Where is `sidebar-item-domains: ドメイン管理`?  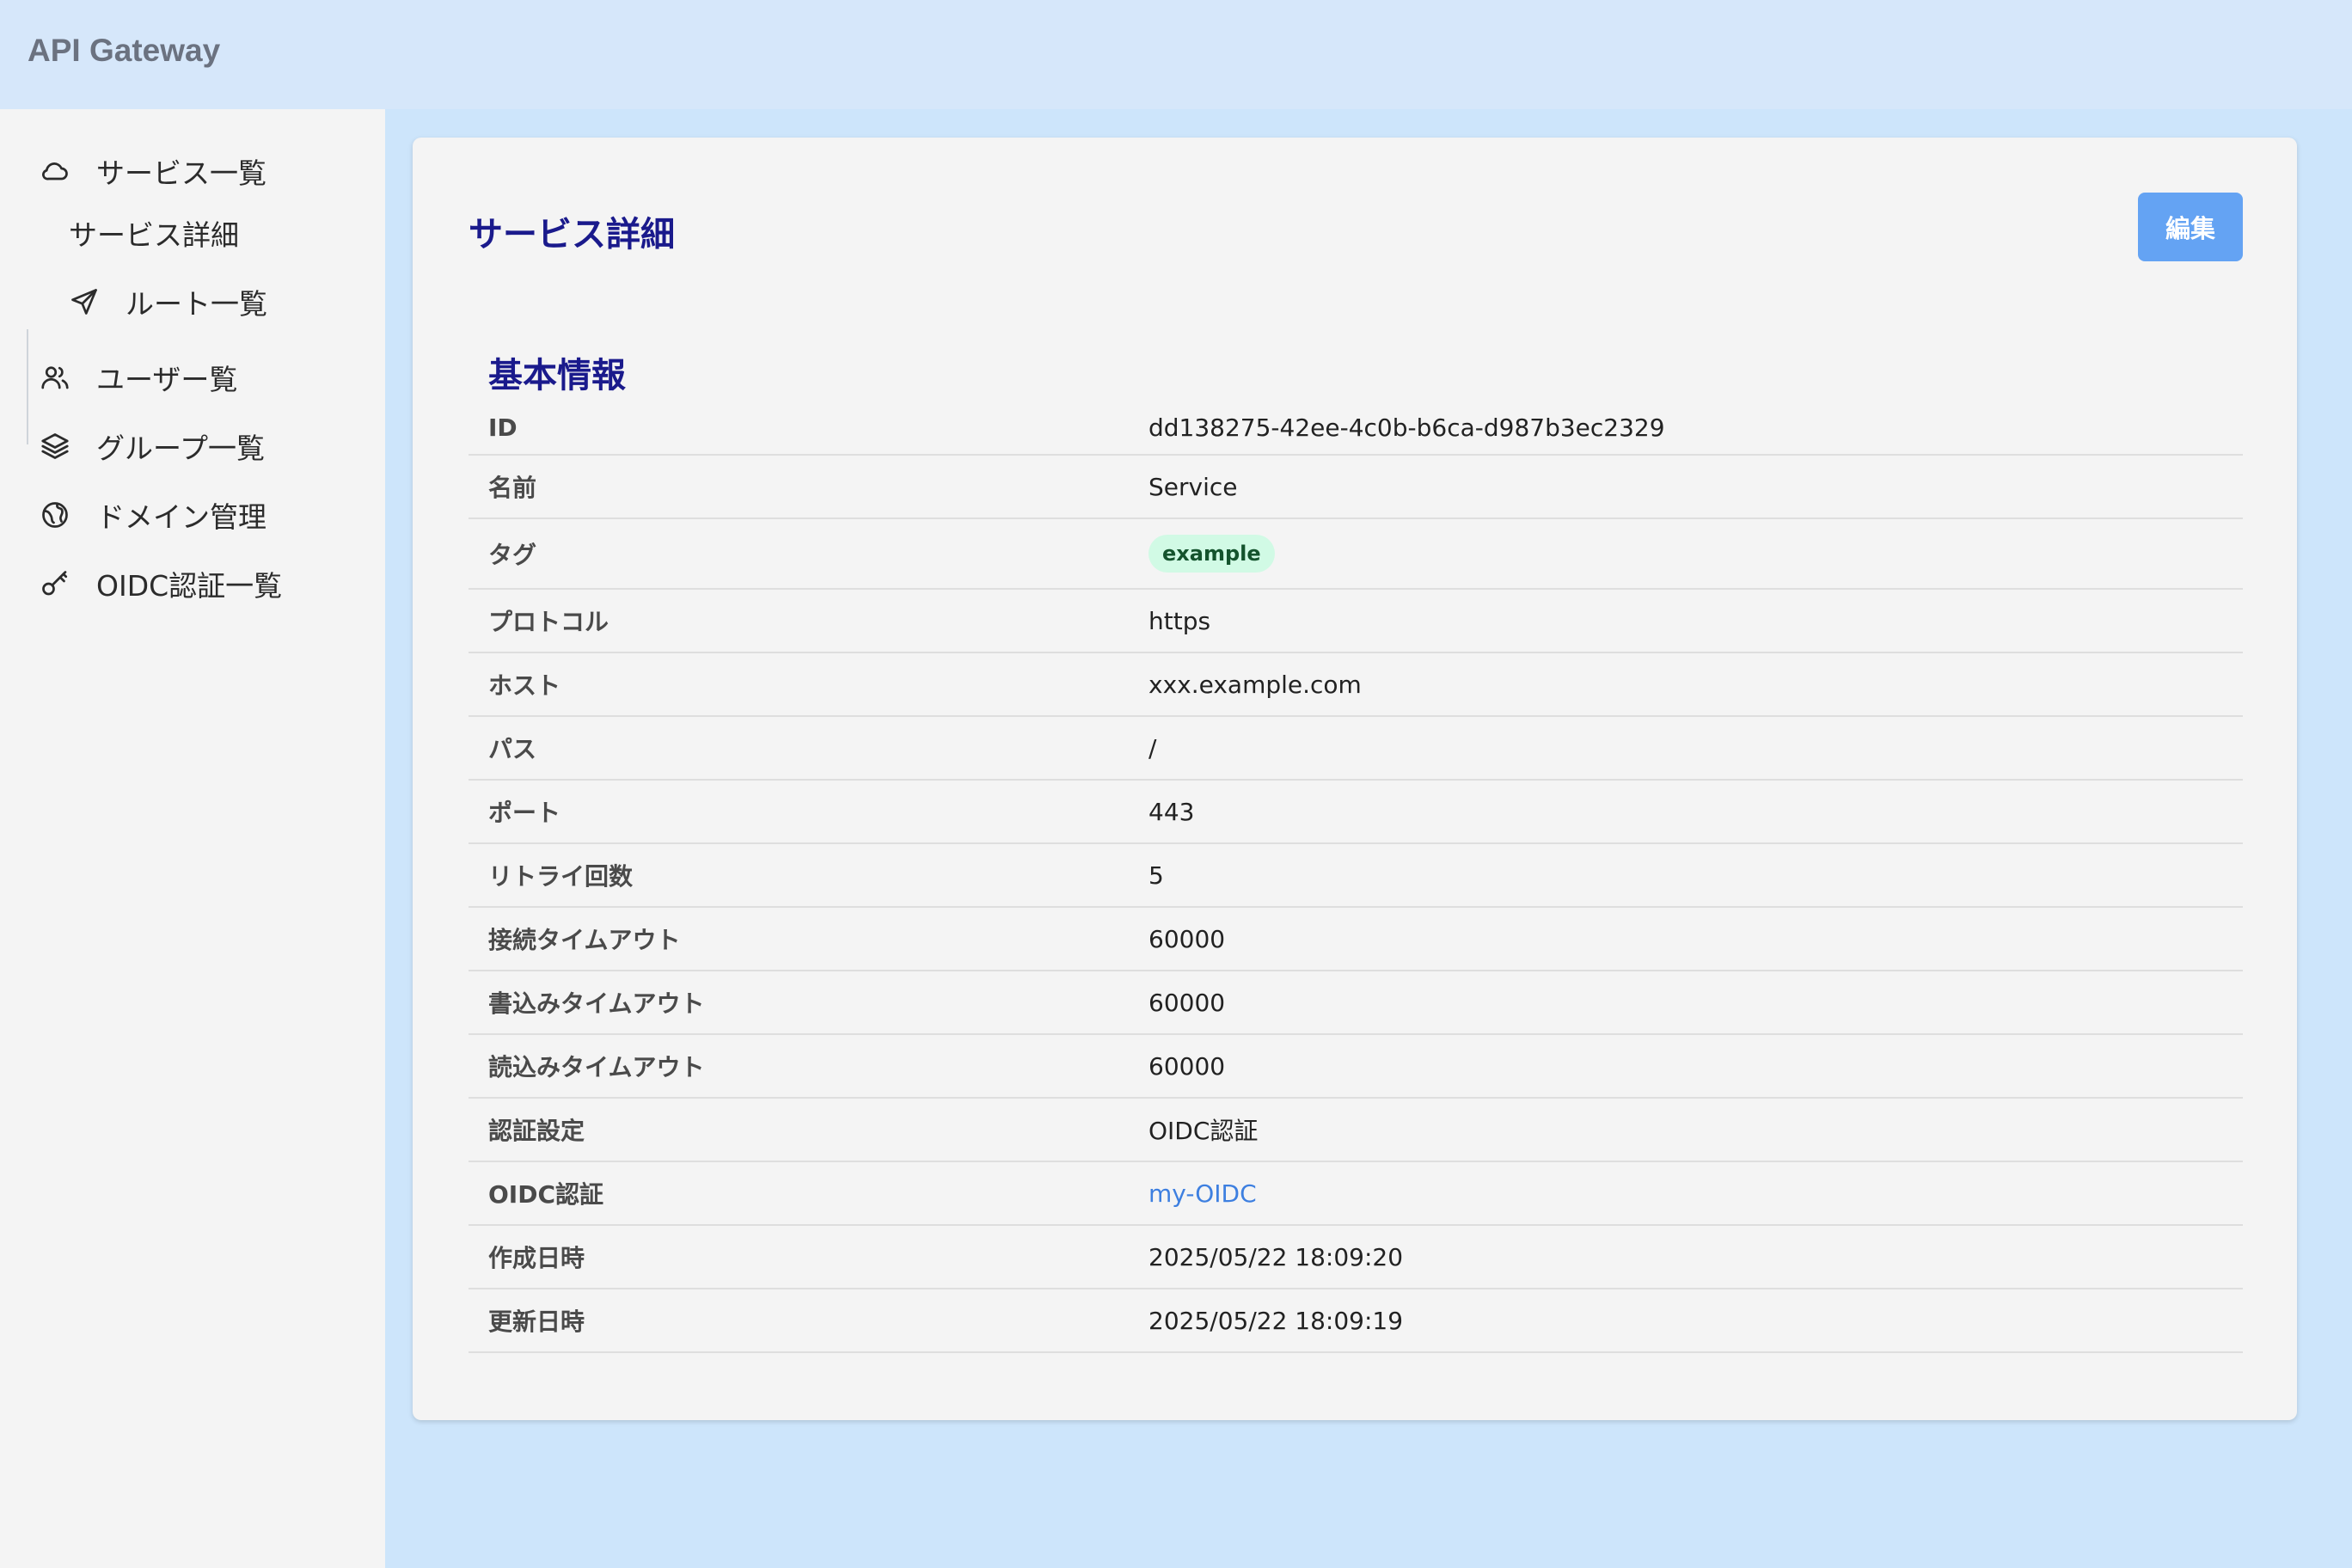 sidebar-item-domains: ドメイン管理 is located at coordinates (152, 515).